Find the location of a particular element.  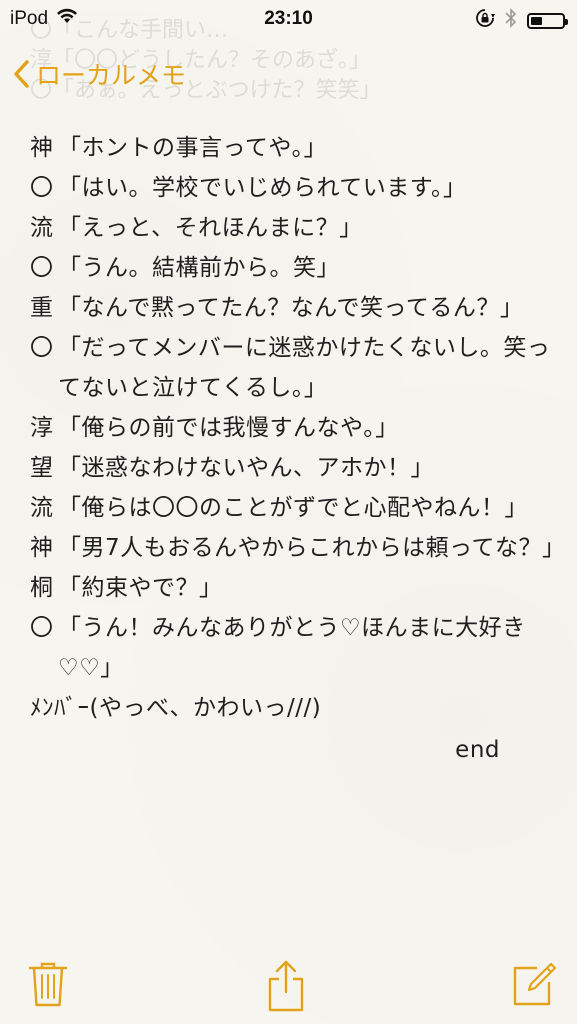

dialogue-line: 重 「なんで黙ってたん？なんで笑ってるん？」 is located at coordinates (295, 308).